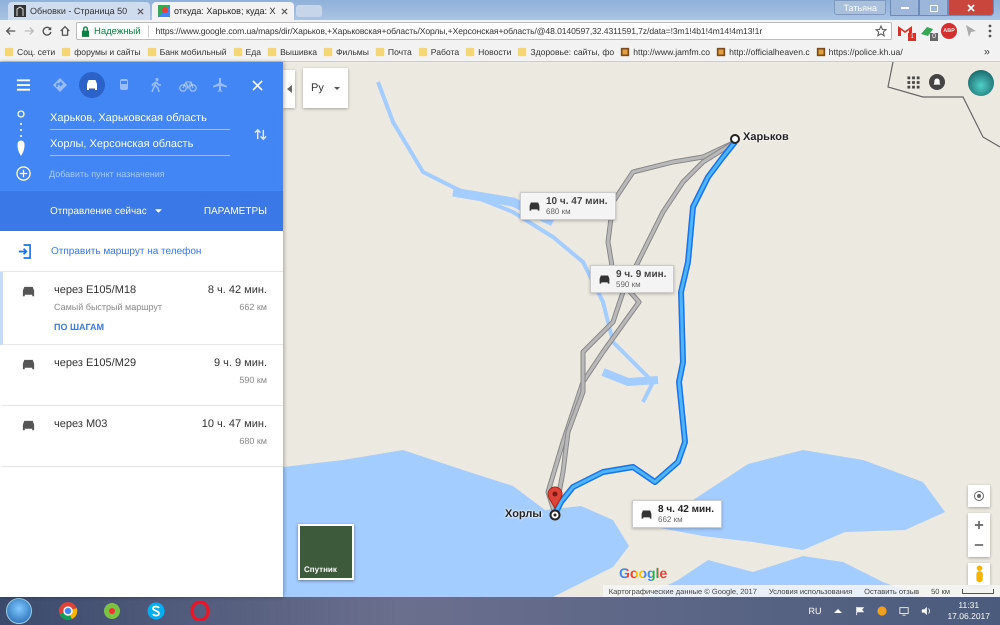 The image size is (1000, 625). I want to click on callout-distance: 680 км, so click(559, 211).